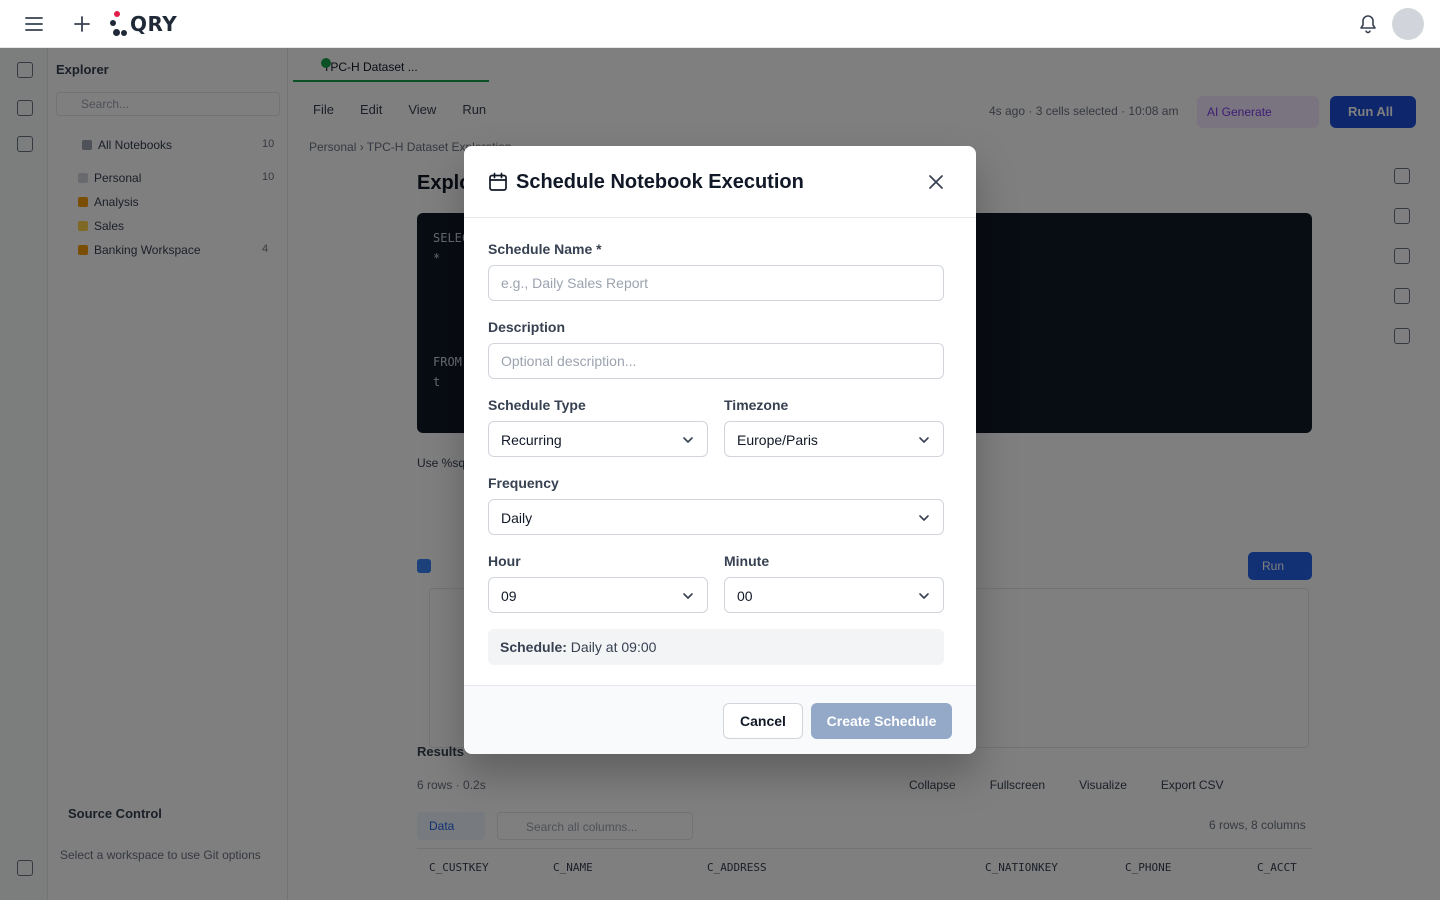 Image resolution: width=1440 pixels, height=900 pixels. What do you see at coordinates (834, 595) in the screenshot?
I see `minute-select: 00` at bounding box center [834, 595].